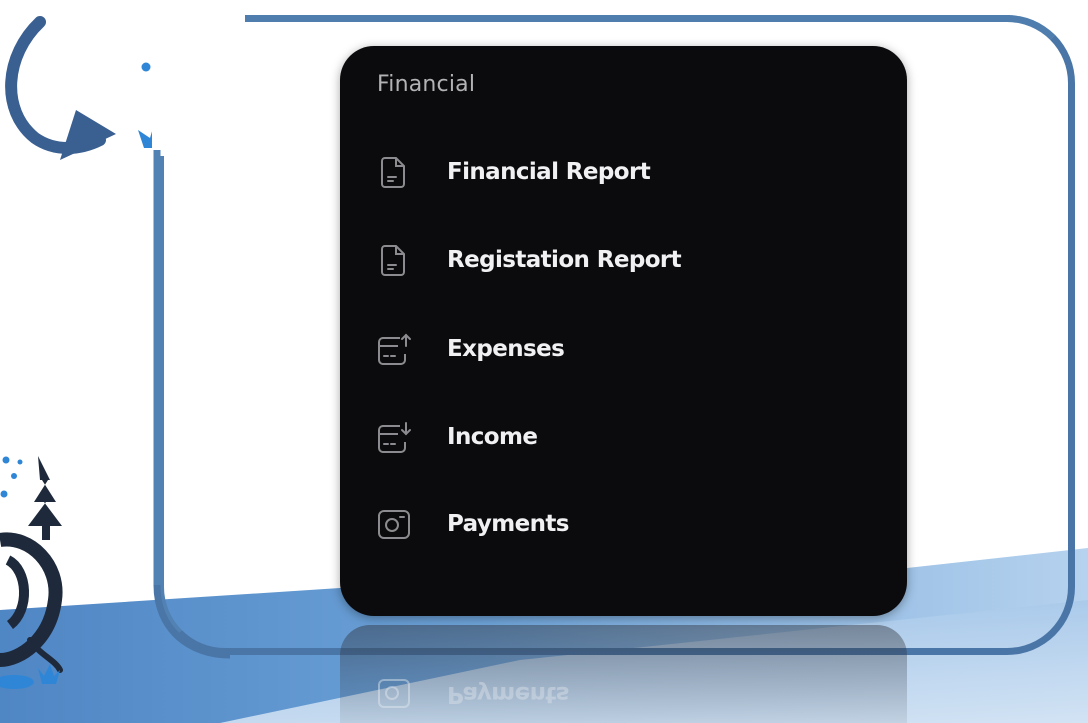  Describe the element at coordinates (564, 260) in the screenshot. I see `menu-item-label: Registation Report` at that location.